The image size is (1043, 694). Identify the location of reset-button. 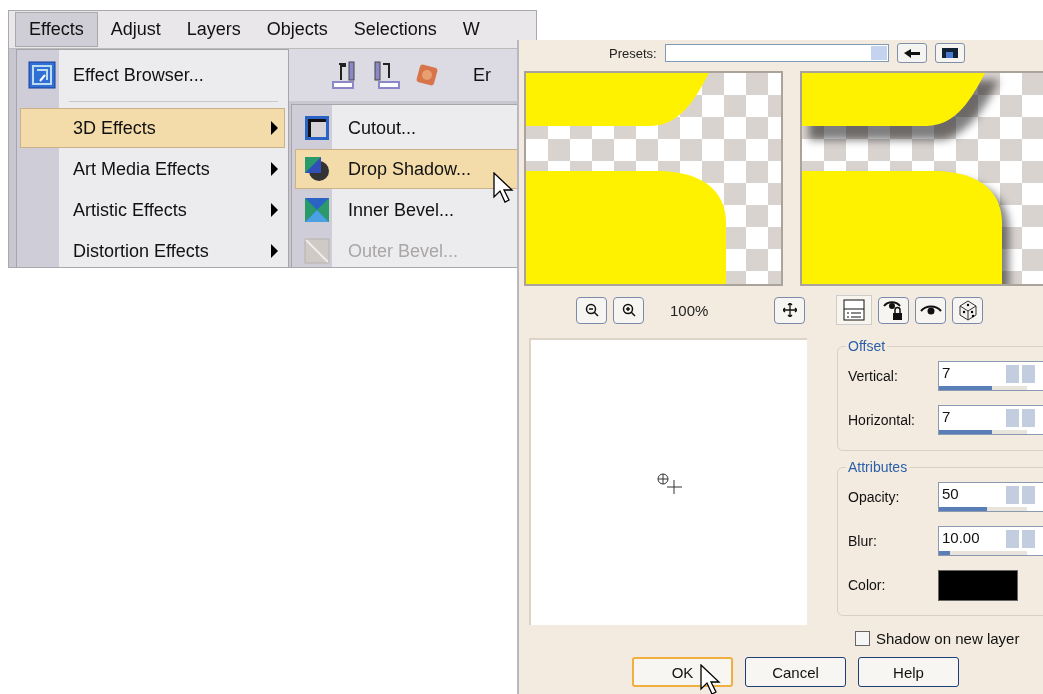
(911, 53).